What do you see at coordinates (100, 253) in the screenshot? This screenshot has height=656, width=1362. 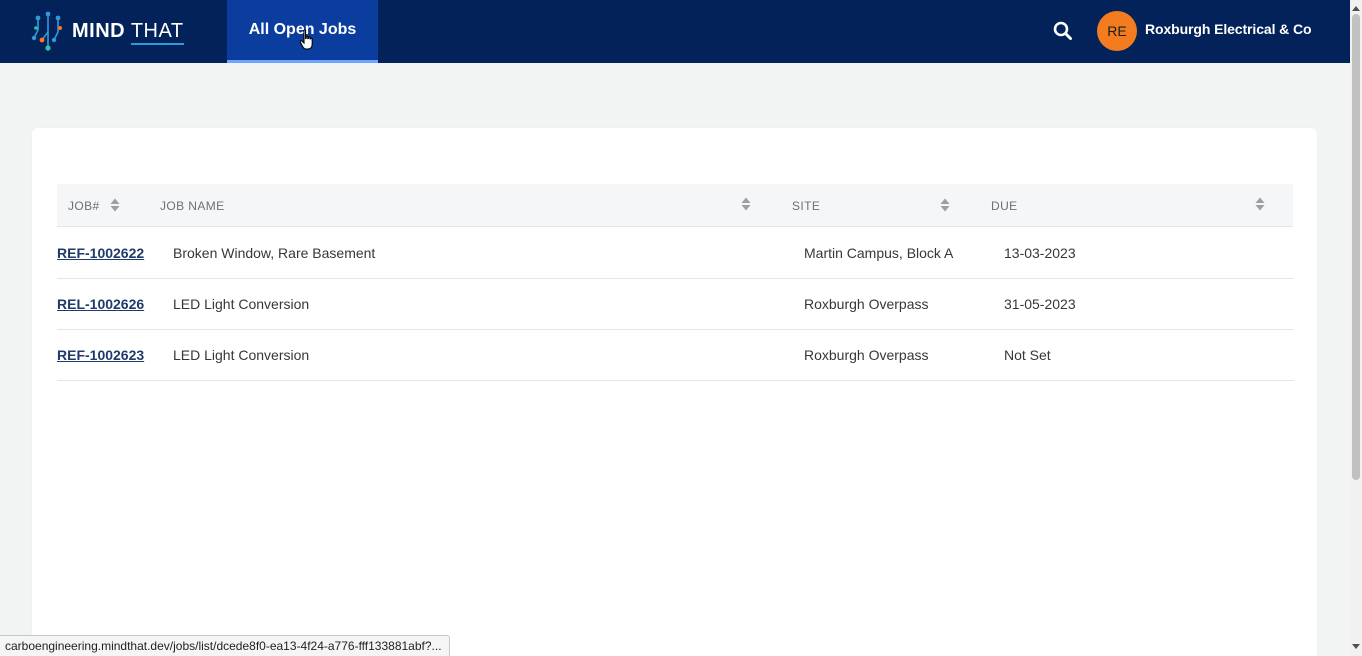 I see `job-number-link: REF-1002622` at bounding box center [100, 253].